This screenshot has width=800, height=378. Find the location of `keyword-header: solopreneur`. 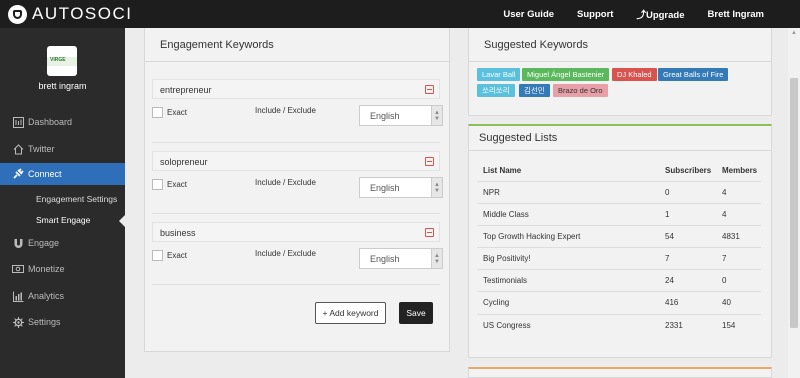

keyword-header: solopreneur is located at coordinates (296, 161).